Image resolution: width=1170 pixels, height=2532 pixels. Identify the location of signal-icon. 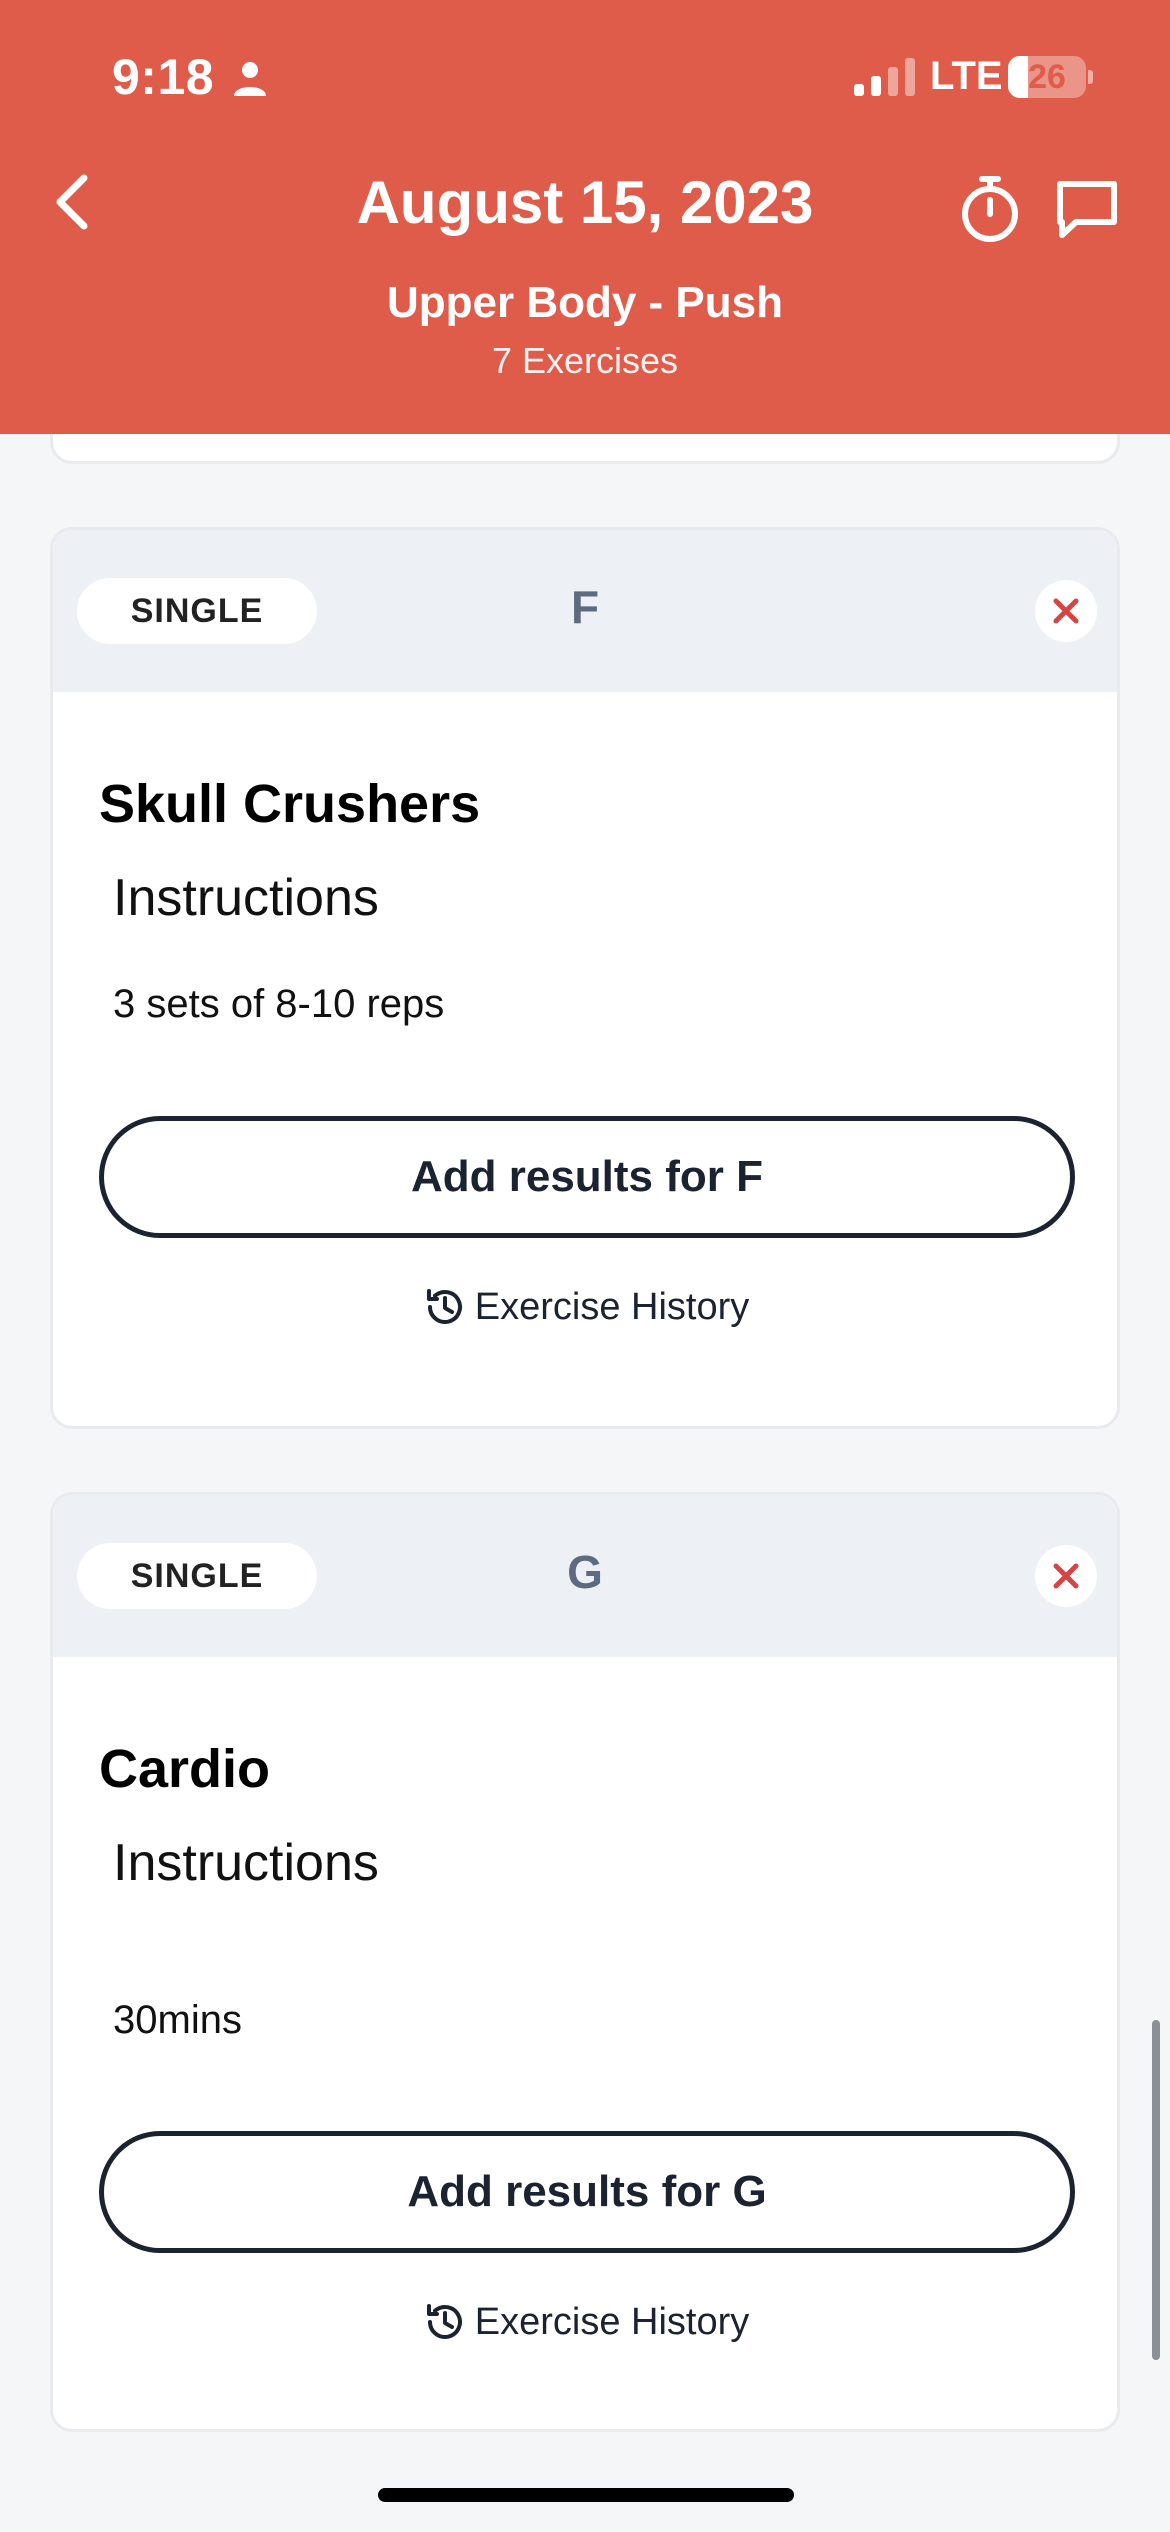
(884, 77).